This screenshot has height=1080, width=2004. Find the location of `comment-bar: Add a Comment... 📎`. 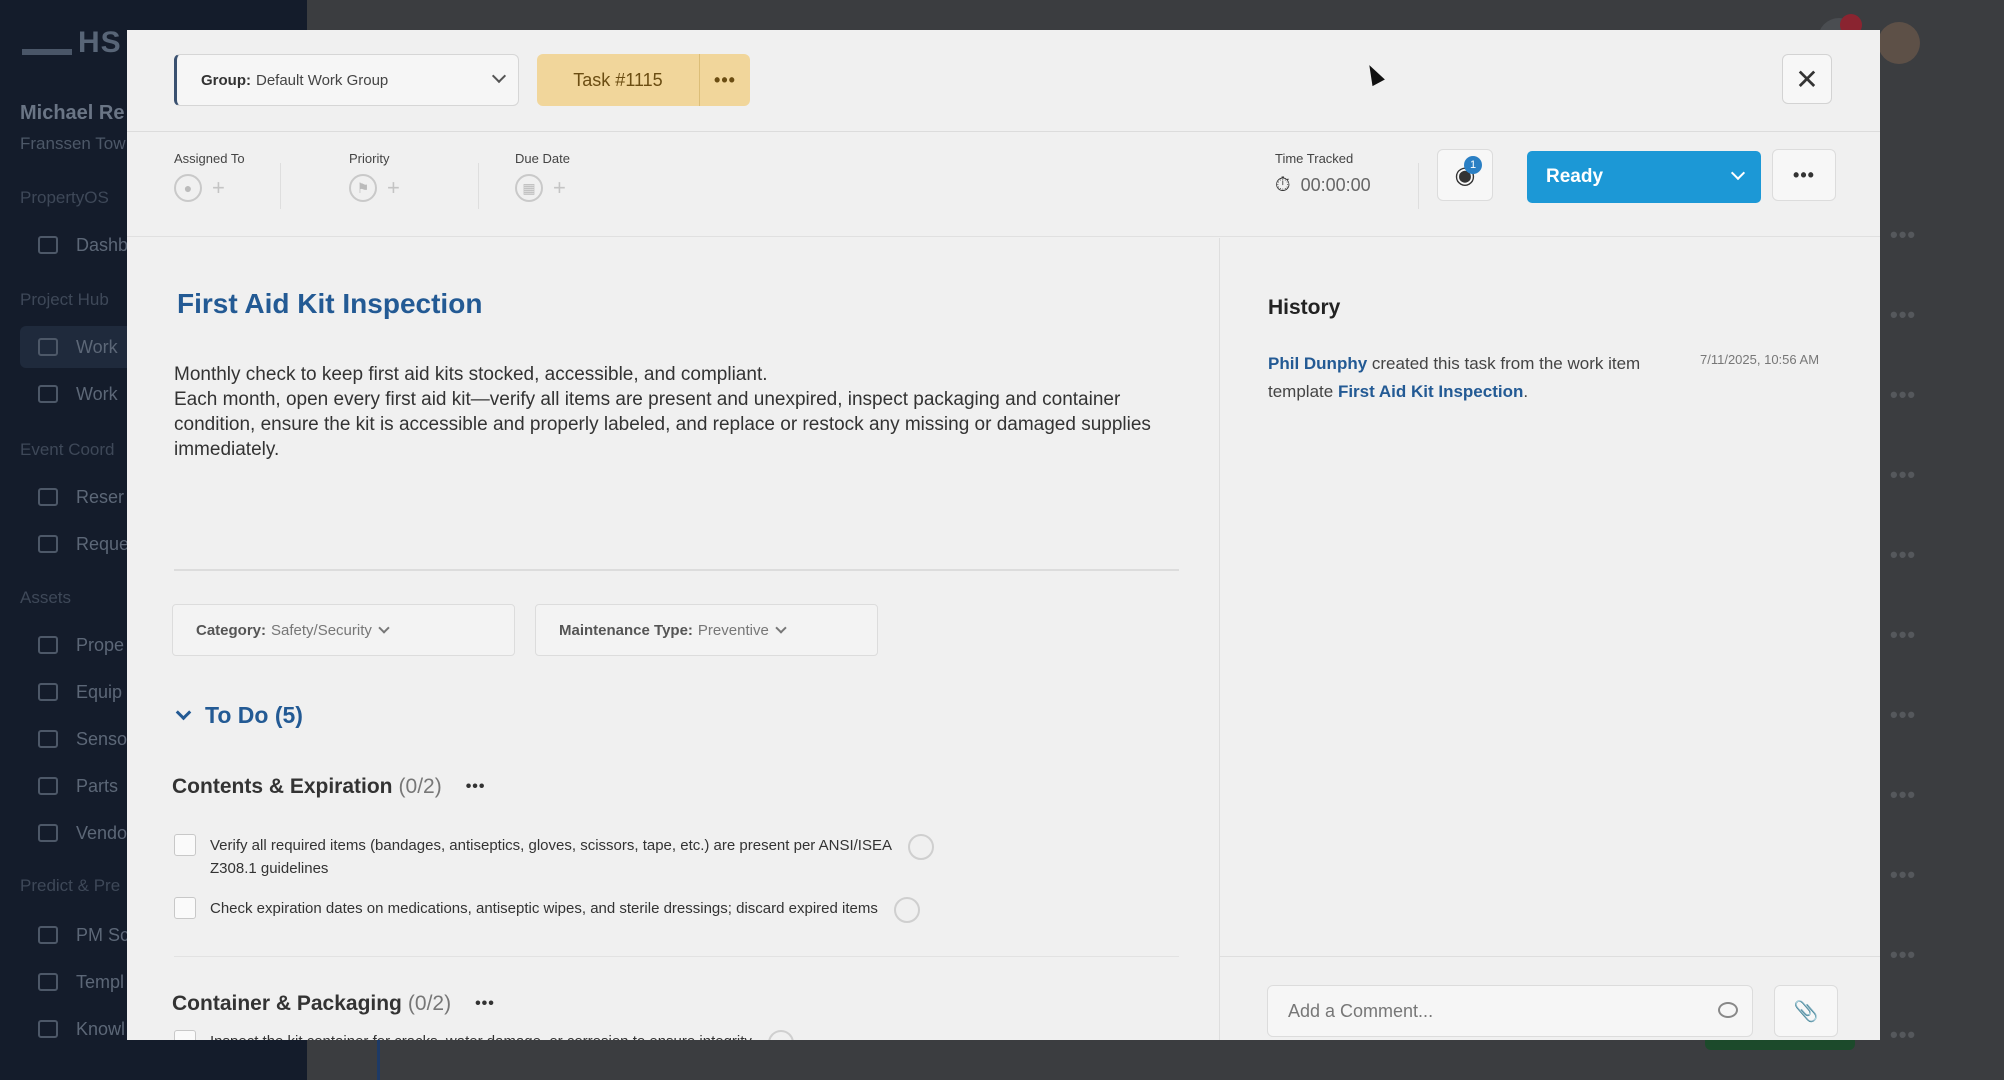

comment-bar: Add a Comment... 📎 is located at coordinates (1550, 998).